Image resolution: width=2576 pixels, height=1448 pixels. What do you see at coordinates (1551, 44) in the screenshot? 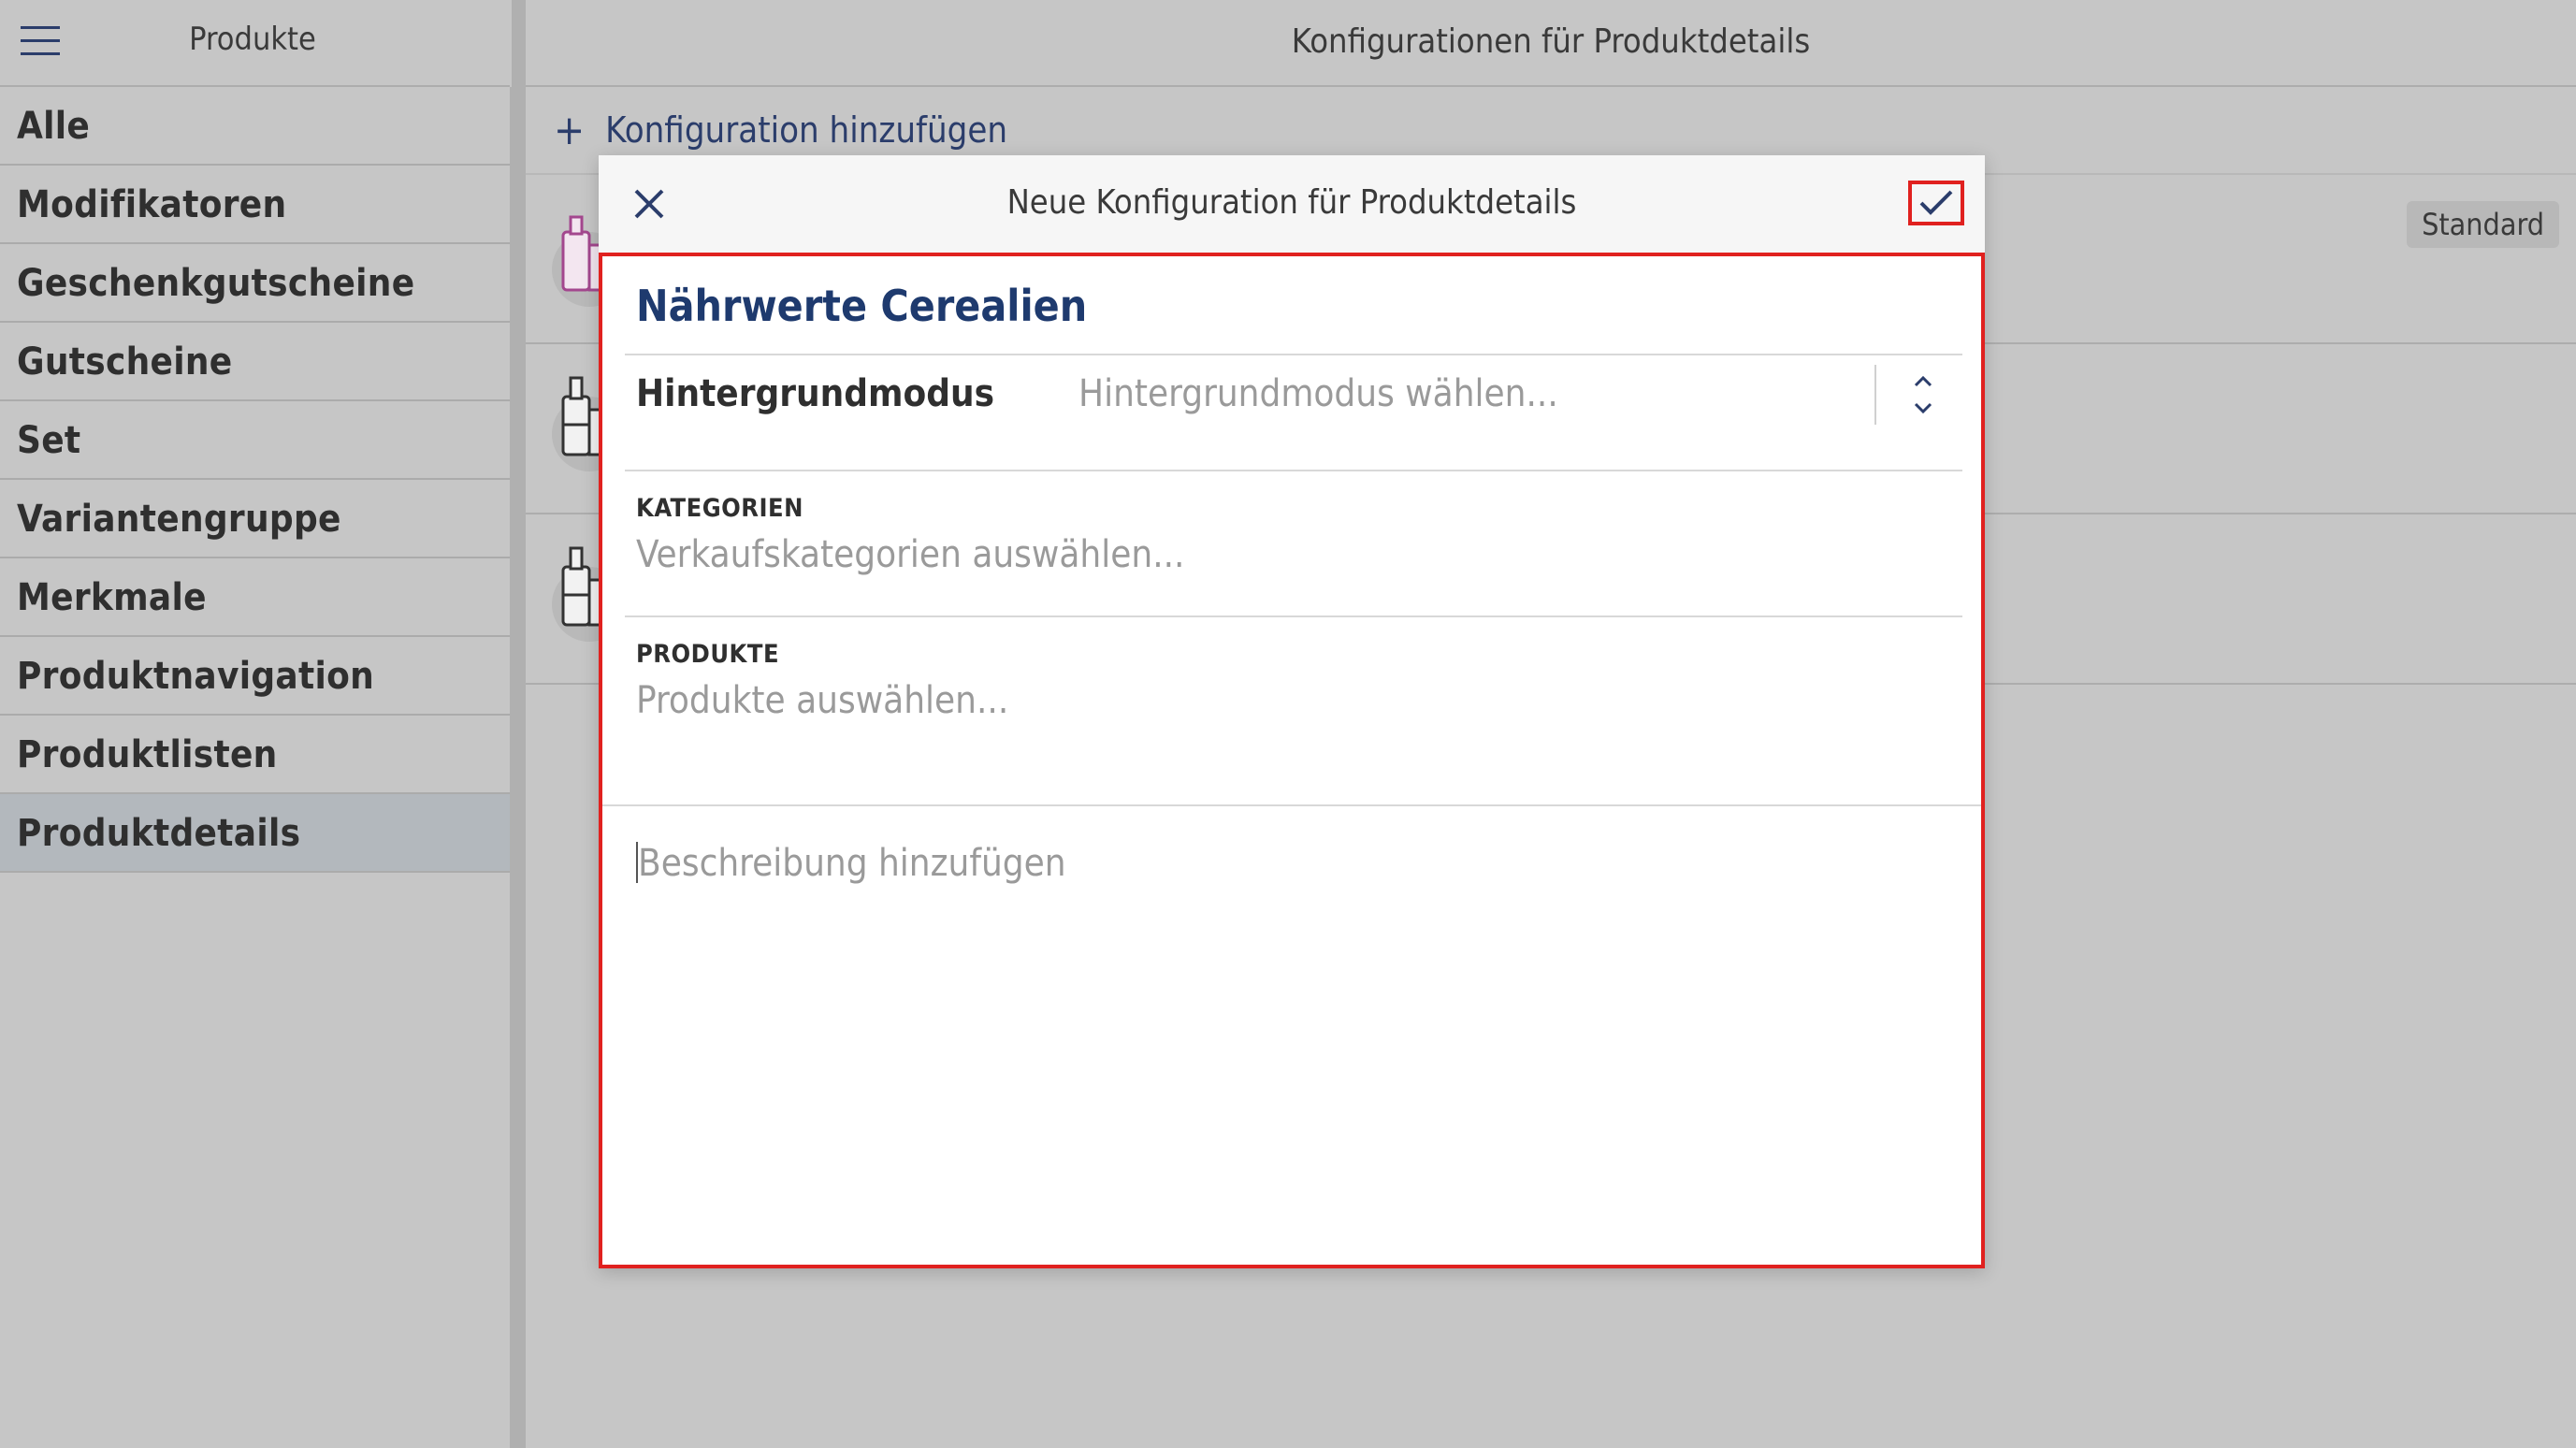
I see `page-title: Konfigurationen für Produktdetails` at bounding box center [1551, 44].